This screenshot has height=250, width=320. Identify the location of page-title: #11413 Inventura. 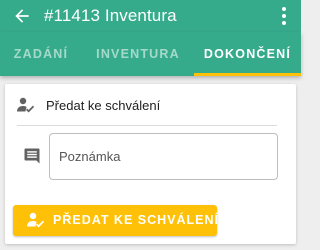
(110, 15).